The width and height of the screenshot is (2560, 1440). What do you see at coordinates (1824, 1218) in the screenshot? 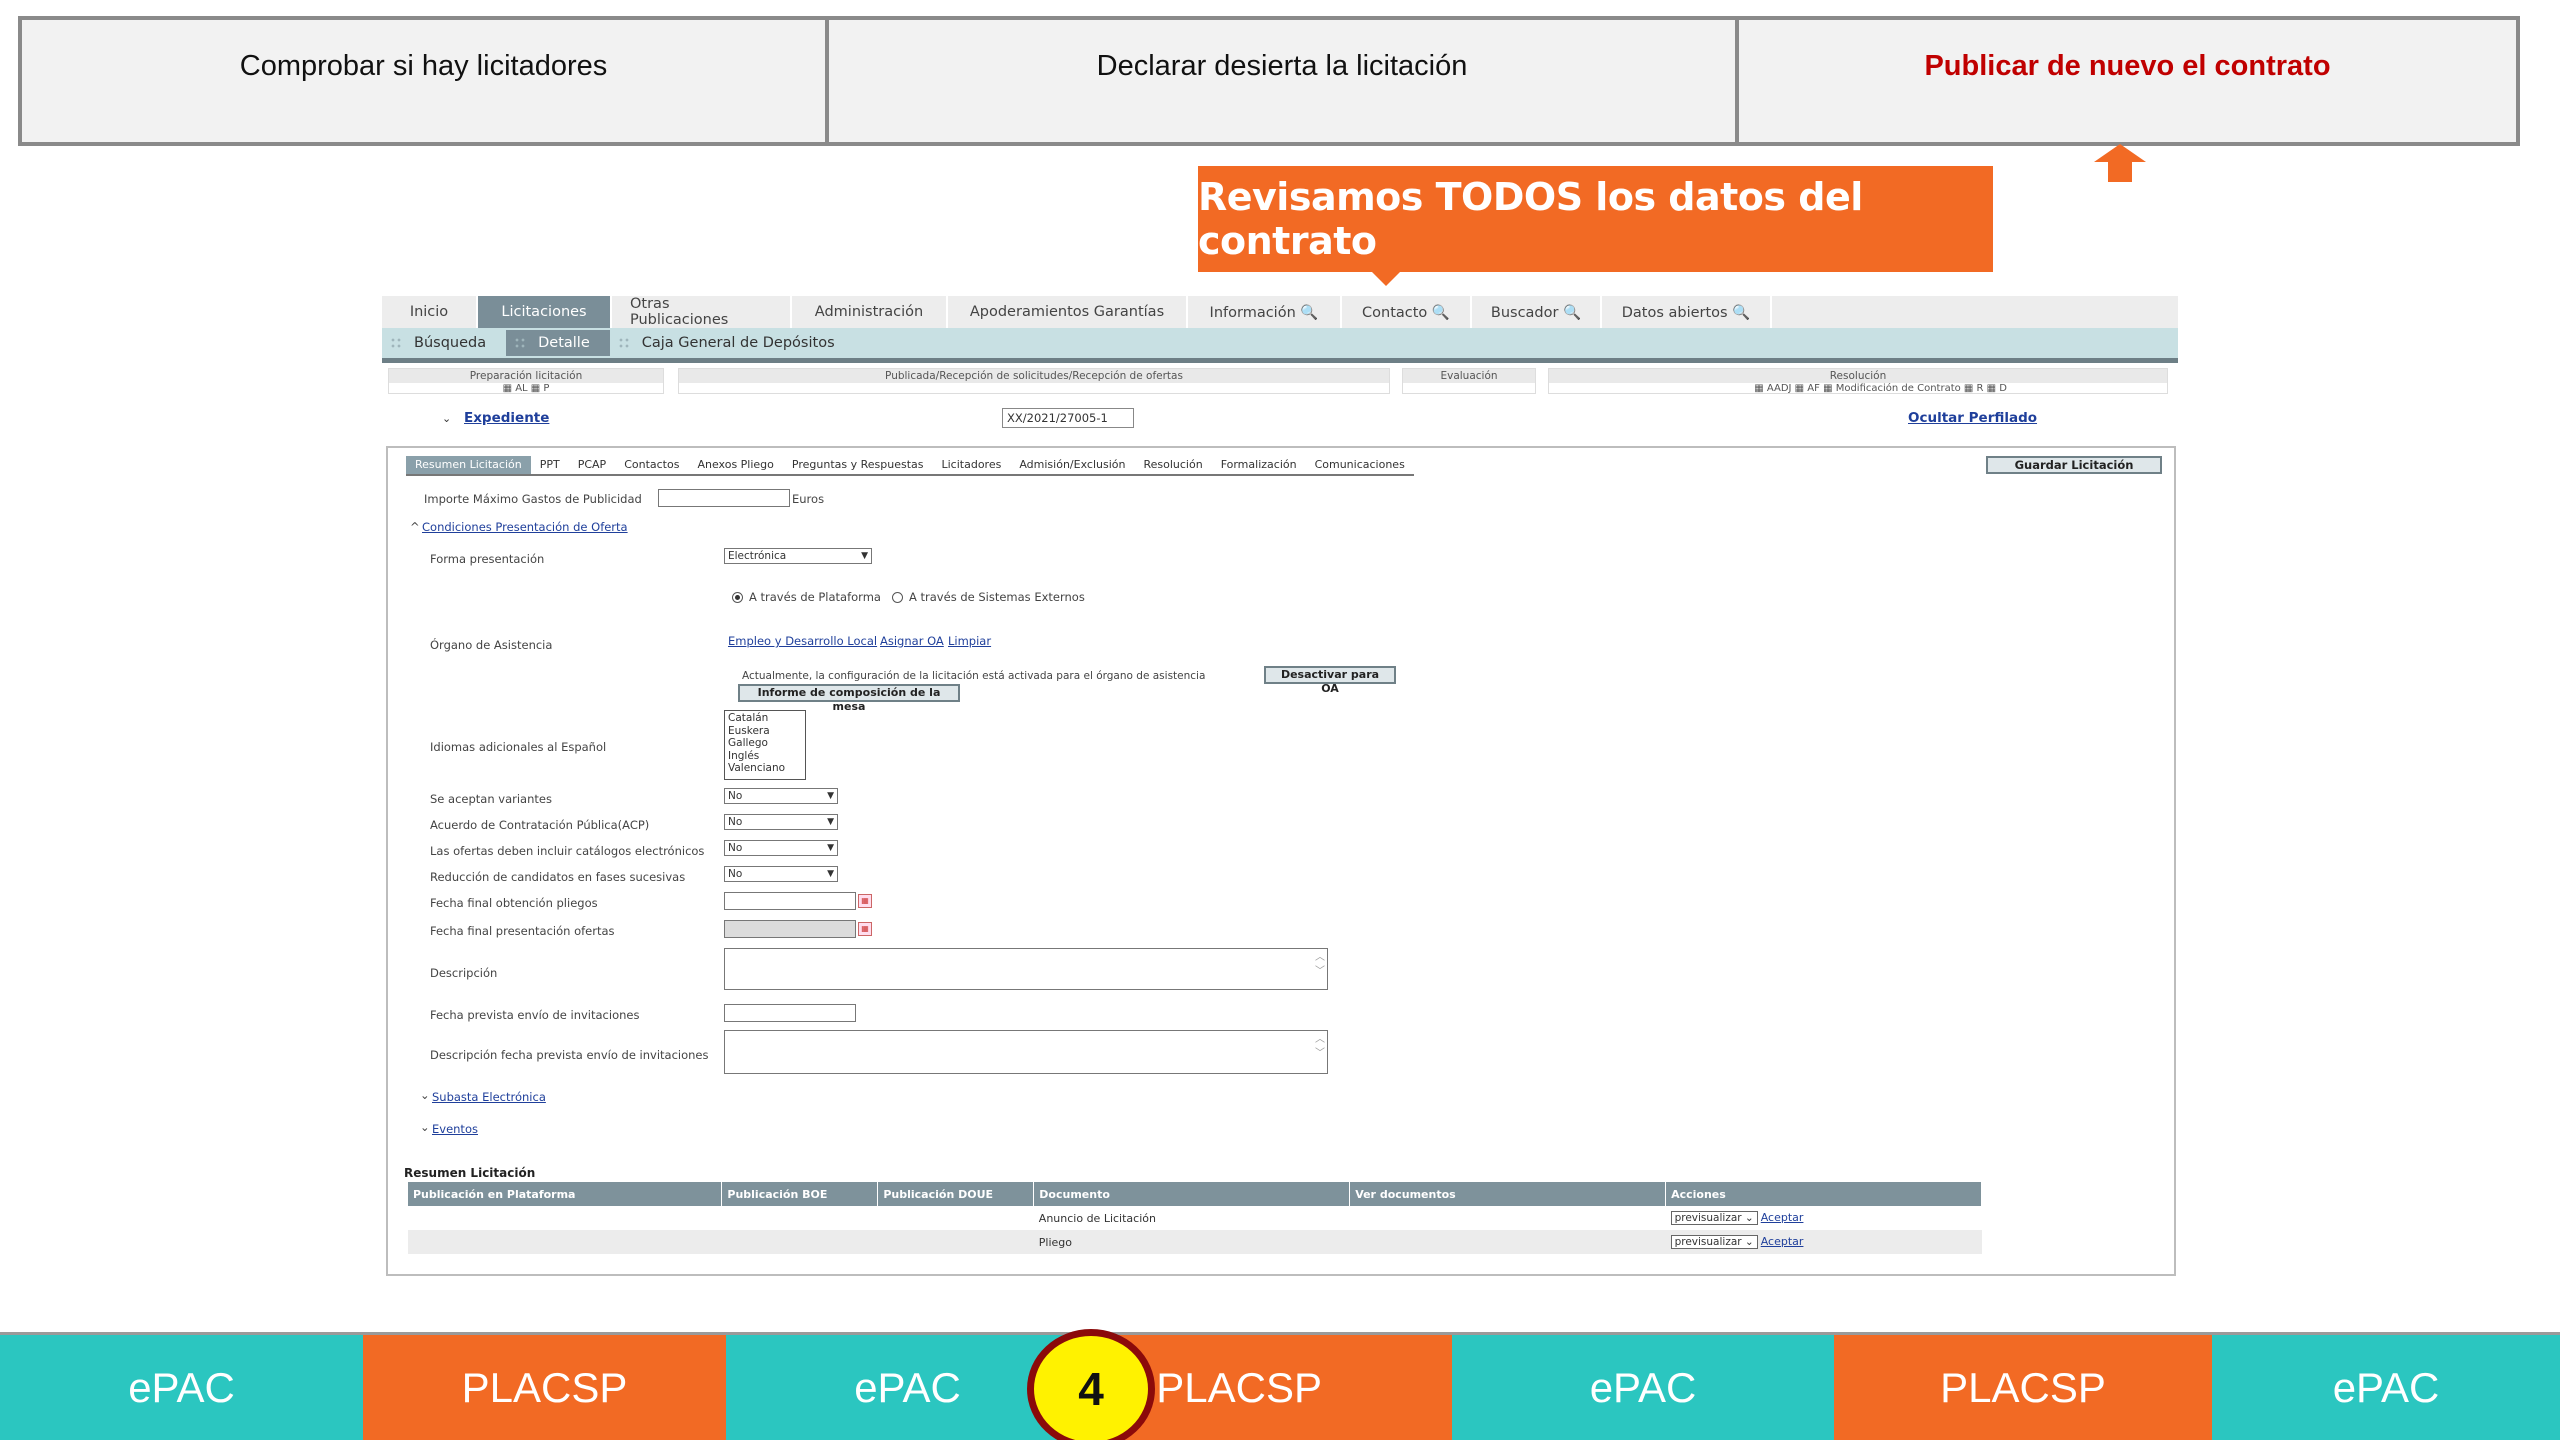
I see `table-cell: previsualizar ⌄ Aceptar` at bounding box center [1824, 1218].